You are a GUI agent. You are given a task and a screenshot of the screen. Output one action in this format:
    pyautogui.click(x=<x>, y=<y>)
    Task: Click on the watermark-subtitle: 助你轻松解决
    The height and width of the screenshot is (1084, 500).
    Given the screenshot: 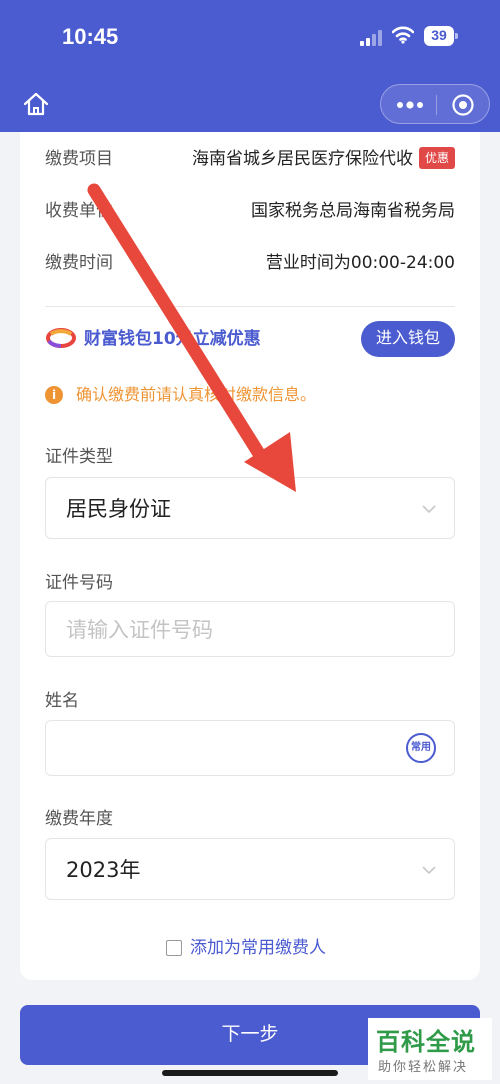 What is the action you would take?
    pyautogui.click(x=423, y=1067)
    